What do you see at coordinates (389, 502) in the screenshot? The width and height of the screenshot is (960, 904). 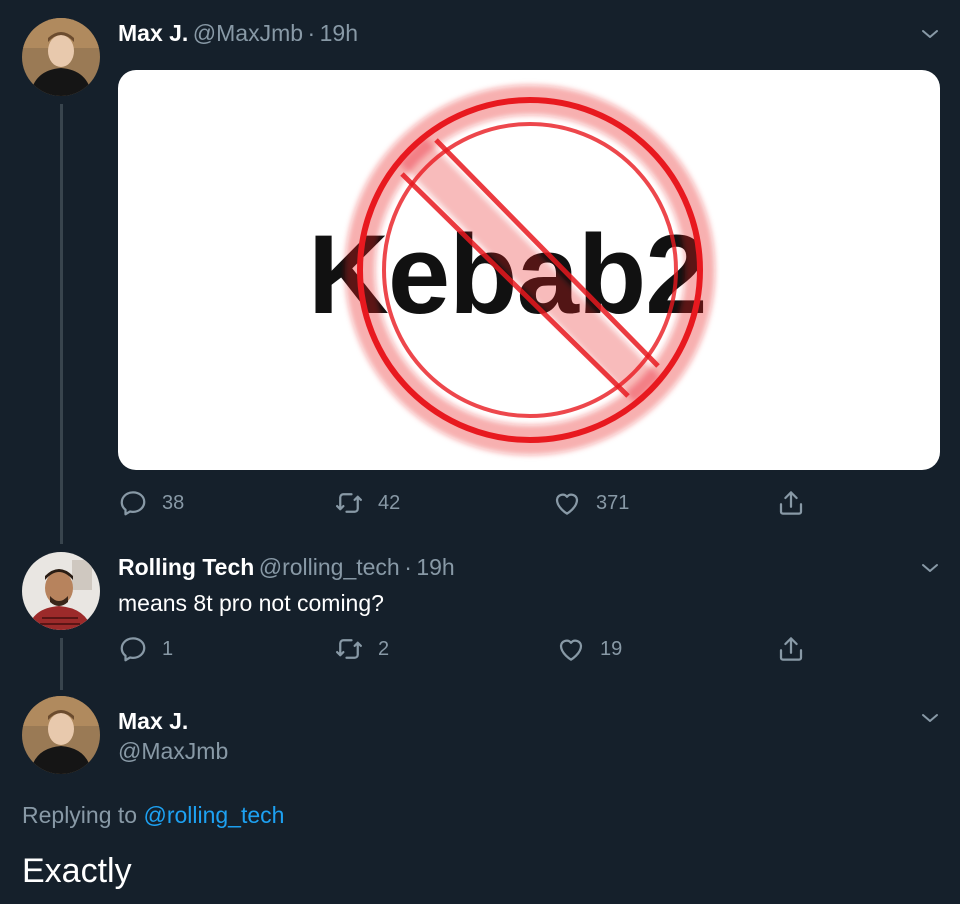 I see `retweet-count: 42` at bounding box center [389, 502].